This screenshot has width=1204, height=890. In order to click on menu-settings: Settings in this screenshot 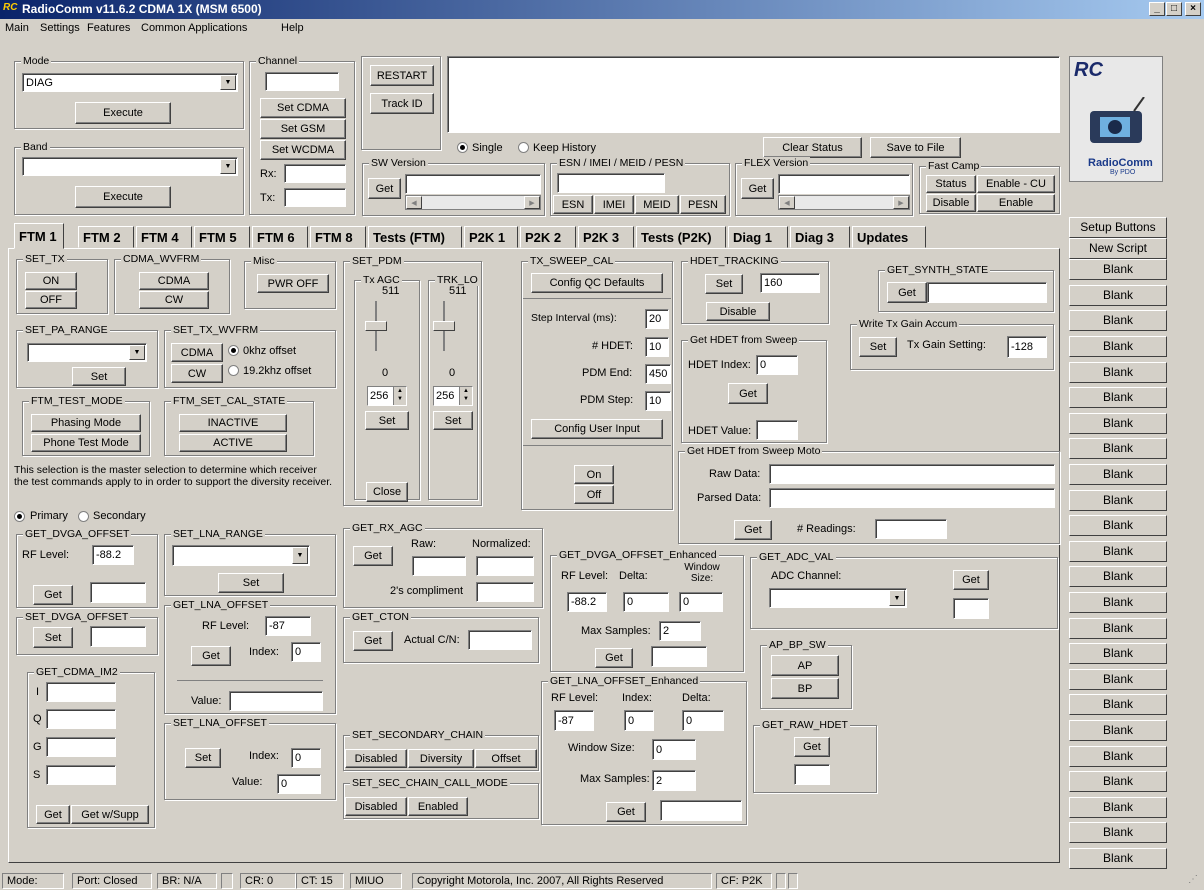, I will do `click(60, 28)`.